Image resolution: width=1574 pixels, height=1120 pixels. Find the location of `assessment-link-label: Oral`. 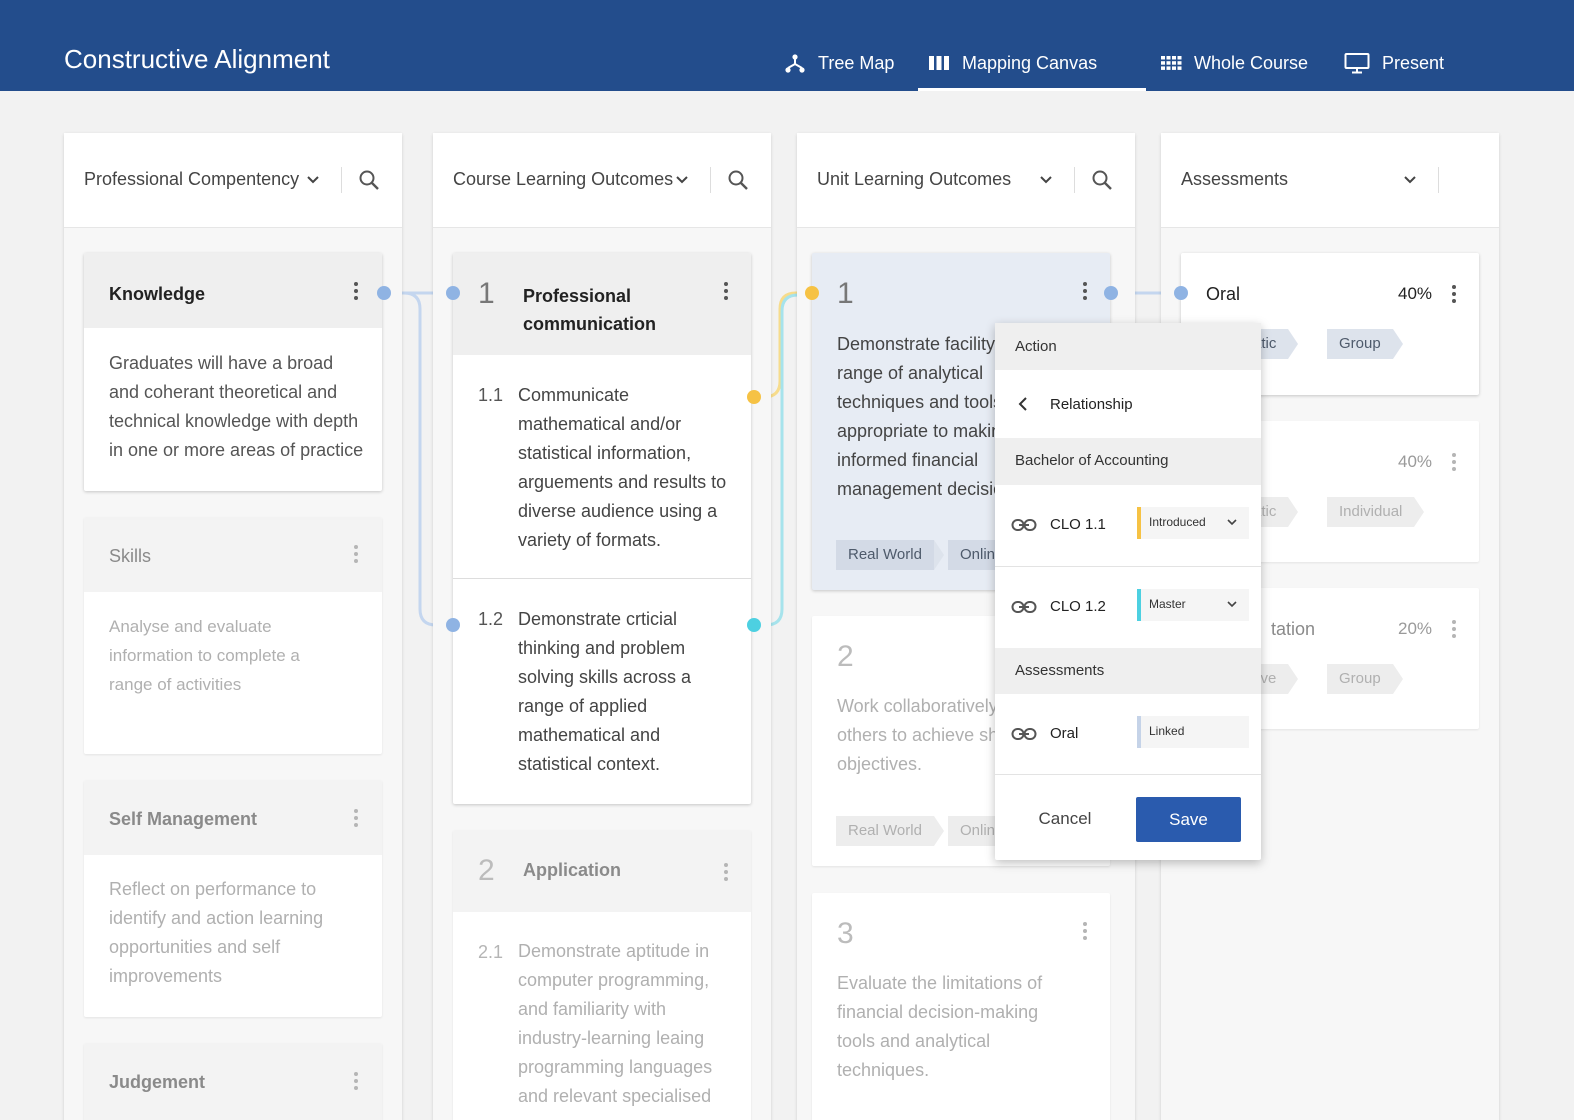

assessment-link-label: Oral is located at coordinates (1064, 733).